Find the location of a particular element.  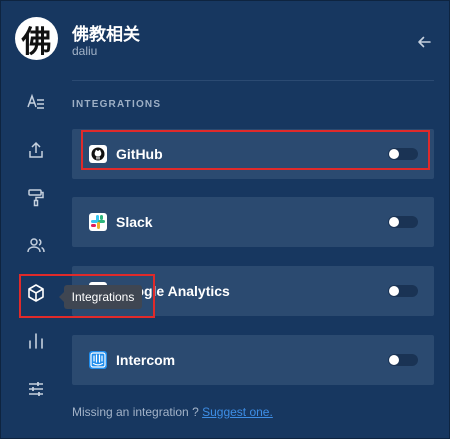

github-toggle is located at coordinates (403, 154).